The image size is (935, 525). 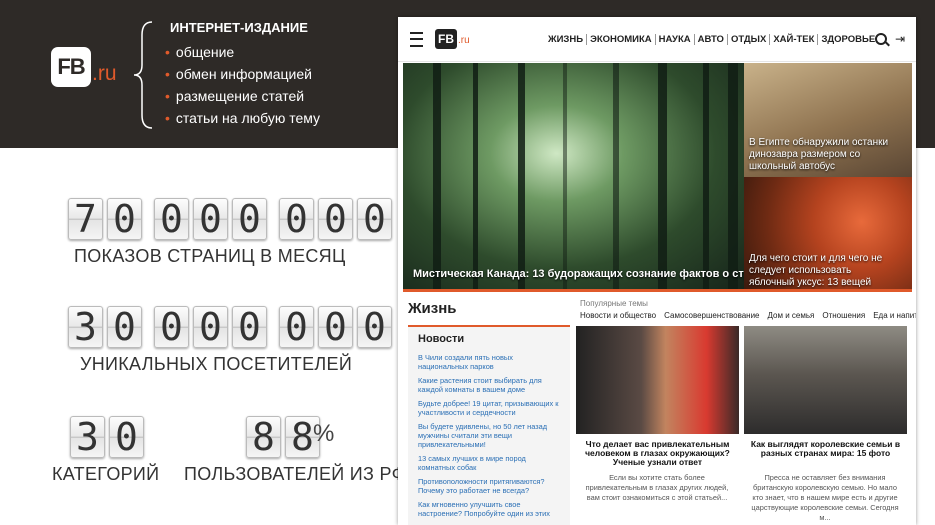 What do you see at coordinates (107, 437) in the screenshot?
I see `categories-counter: 3 0` at bounding box center [107, 437].